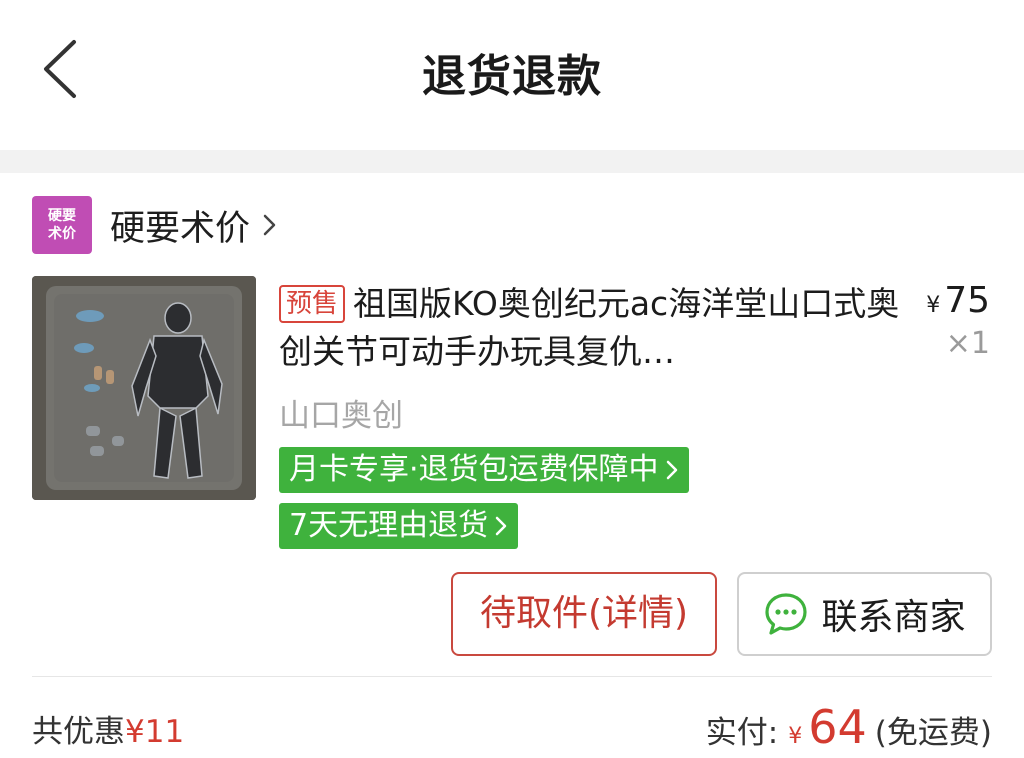 Image resolution: width=1024 pixels, height=758 pixels. I want to click on seven-day-return-tag: 7天无理由退货, so click(399, 526).